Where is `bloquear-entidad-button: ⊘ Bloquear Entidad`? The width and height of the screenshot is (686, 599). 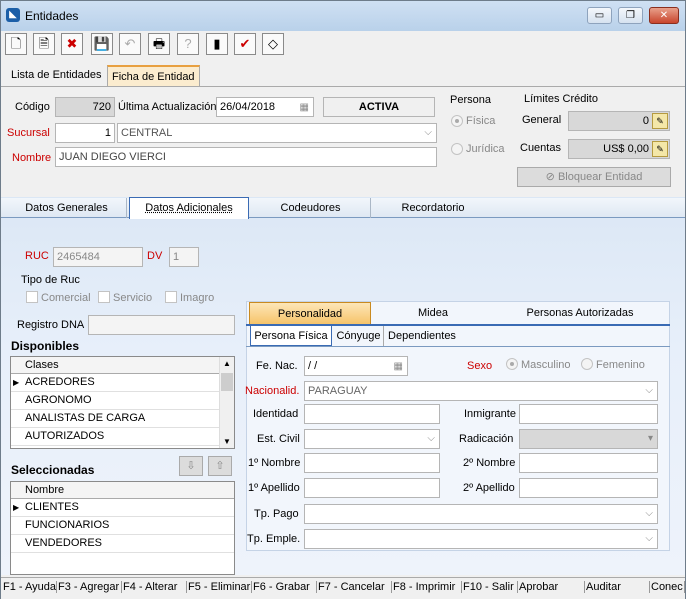
bloquear-entidad-button: ⊘ Bloquear Entidad is located at coordinates (594, 177).